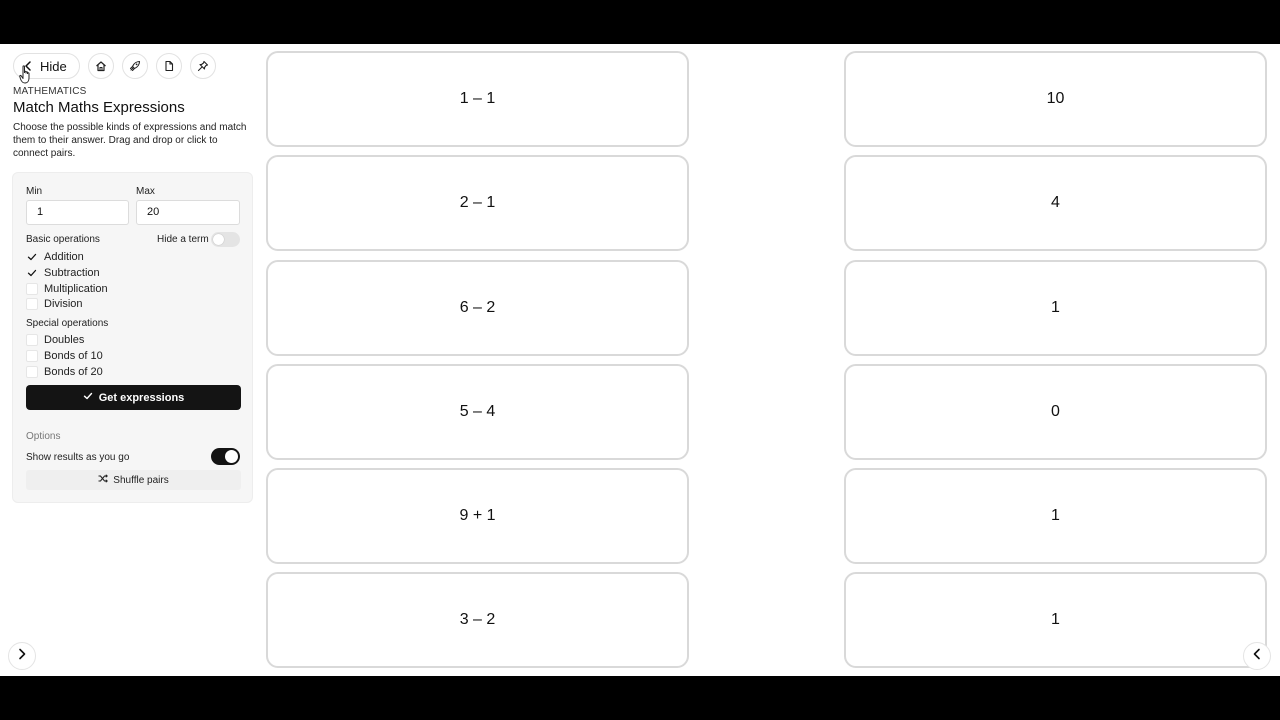 The height and width of the screenshot is (720, 1280). I want to click on check-icon, so click(88, 397).